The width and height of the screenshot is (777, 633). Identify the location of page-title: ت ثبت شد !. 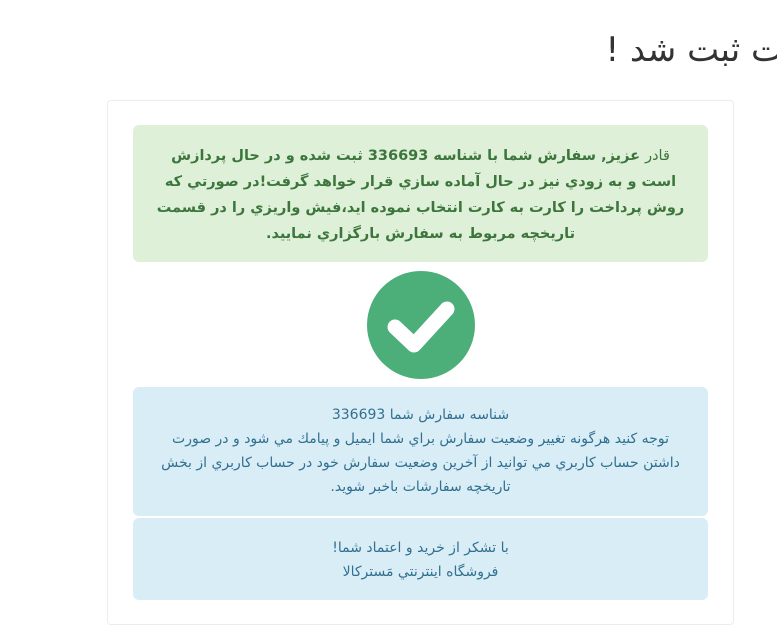
(691, 50).